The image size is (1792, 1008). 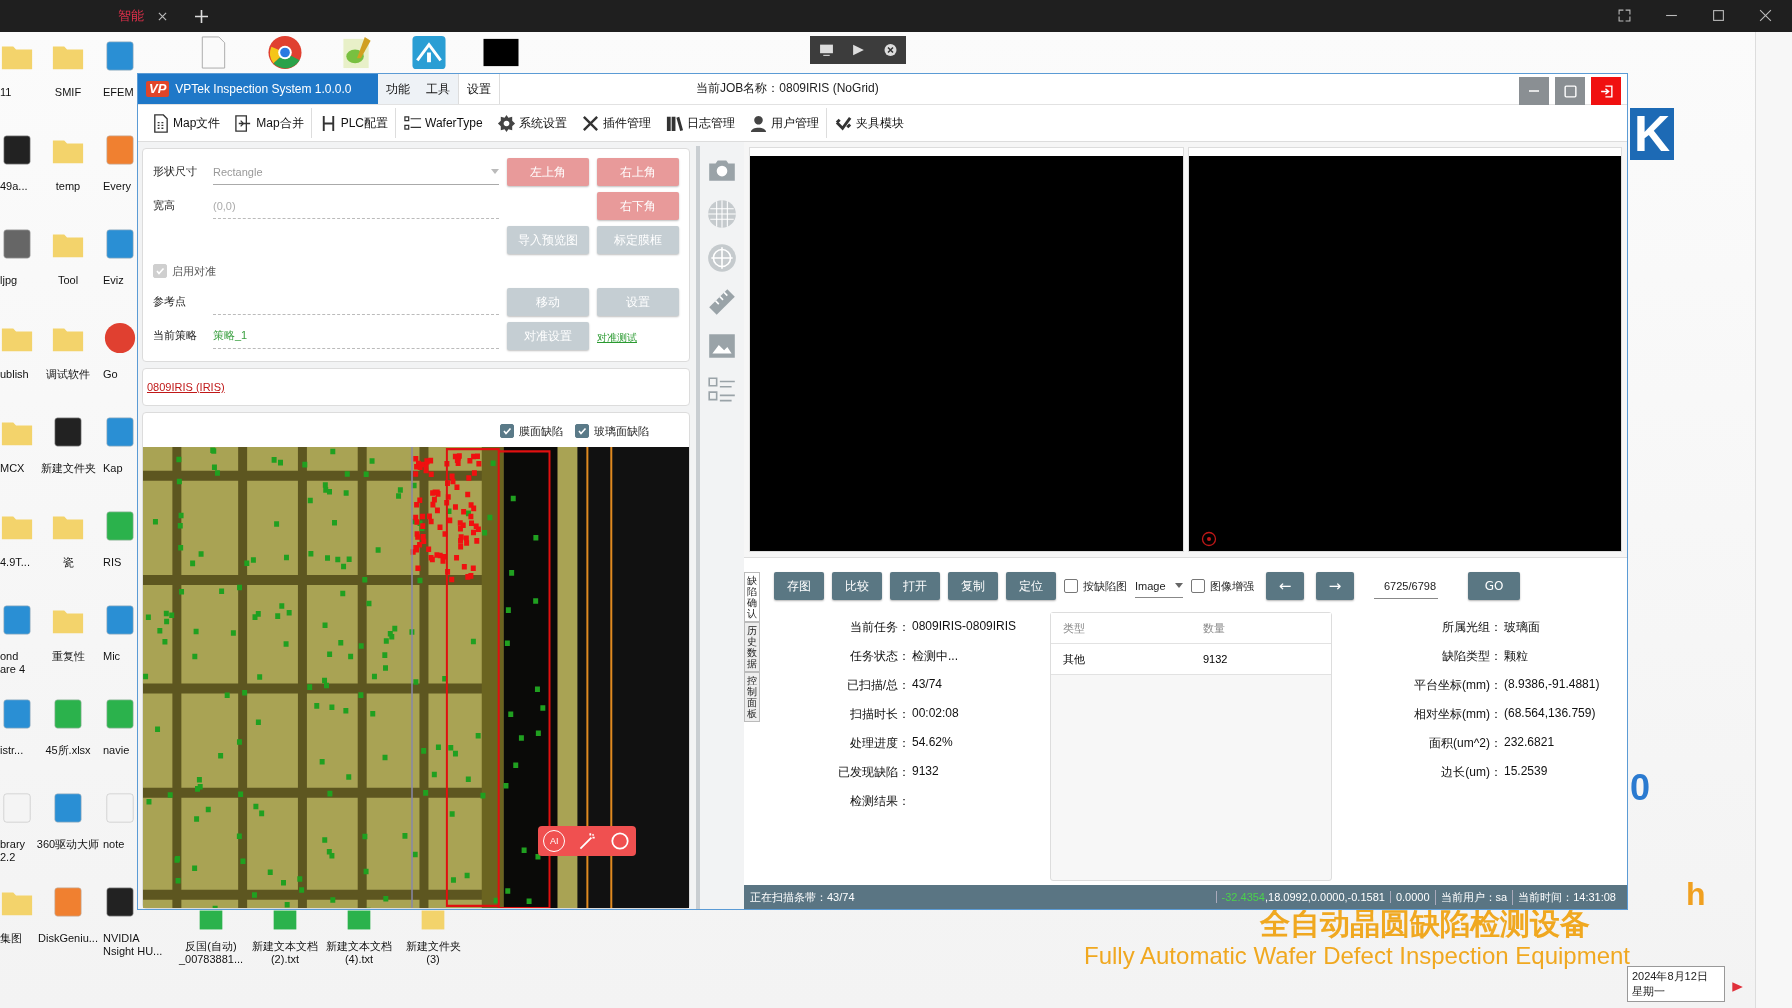 What do you see at coordinates (752, 647) in the screenshot?
I see `side-tab: 历史数据` at bounding box center [752, 647].